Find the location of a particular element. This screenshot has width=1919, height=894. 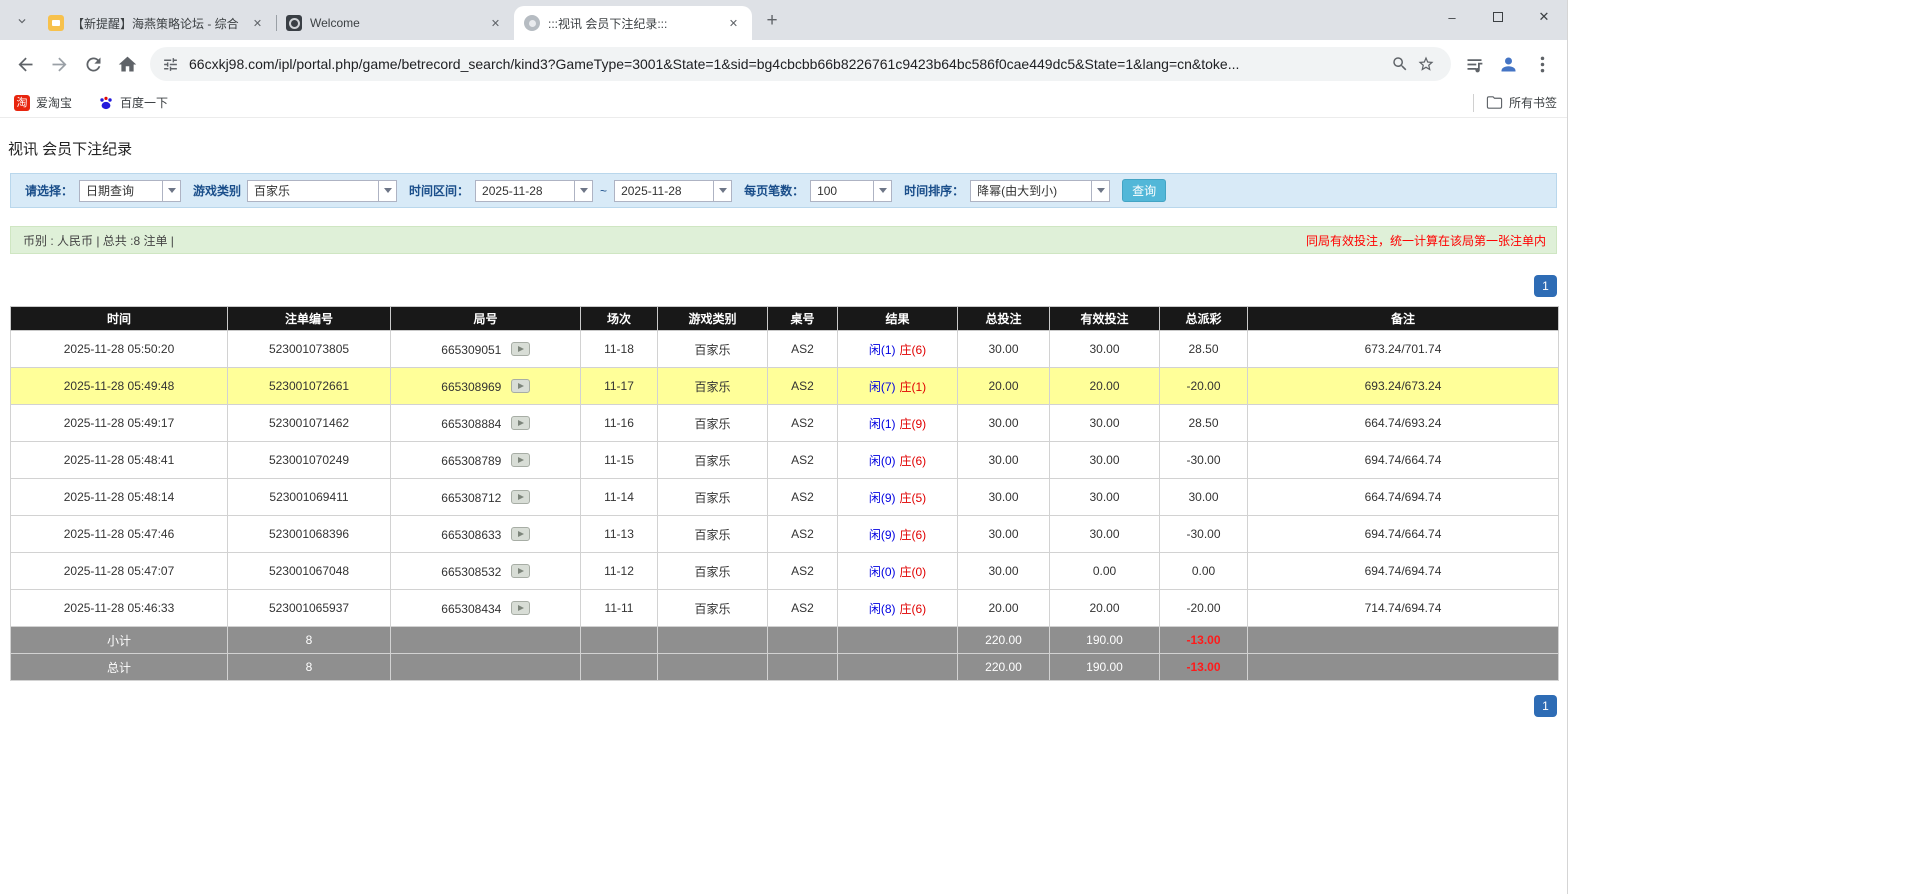

rule-note: 同局有效投注，统一计算在该局第一张注单内 is located at coordinates (1425, 240).